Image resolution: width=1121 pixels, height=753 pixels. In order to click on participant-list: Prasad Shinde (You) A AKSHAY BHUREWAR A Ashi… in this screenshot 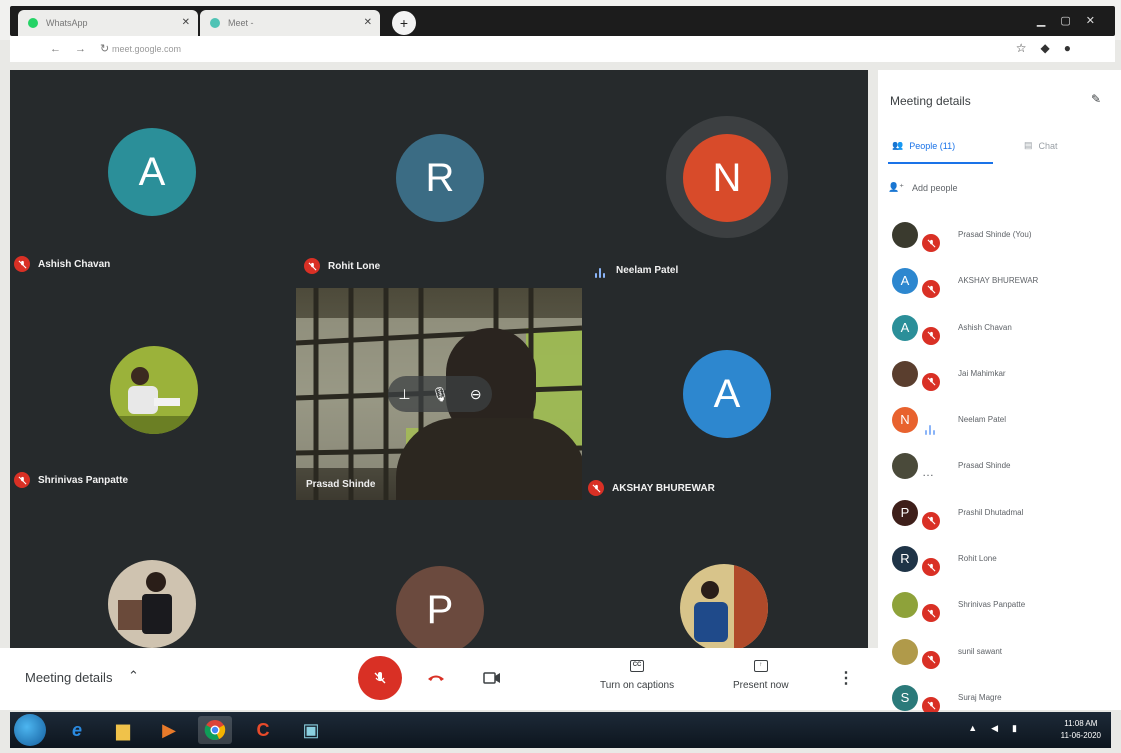, I will do `click(1002, 472)`.